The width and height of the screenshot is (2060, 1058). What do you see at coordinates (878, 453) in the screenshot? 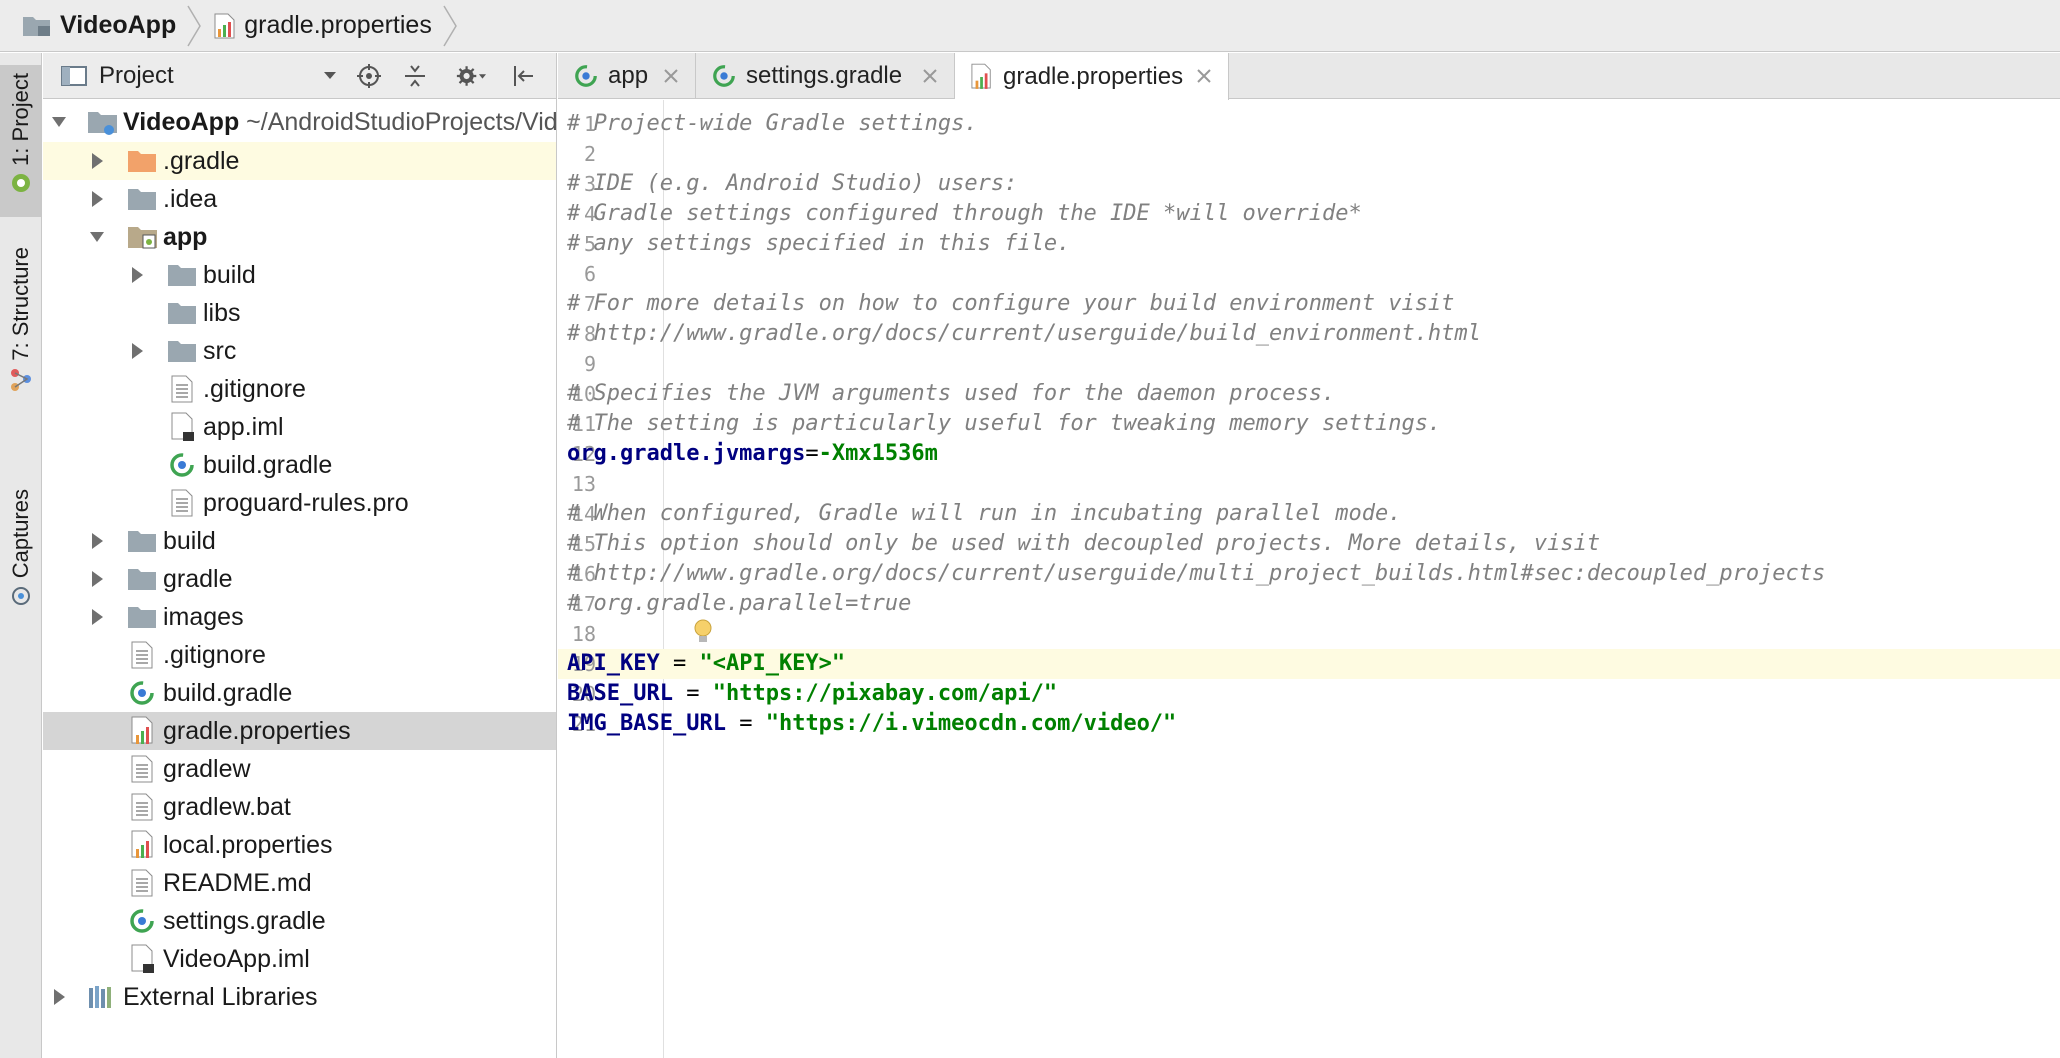
I see `property-value: -Xmx1536m` at bounding box center [878, 453].